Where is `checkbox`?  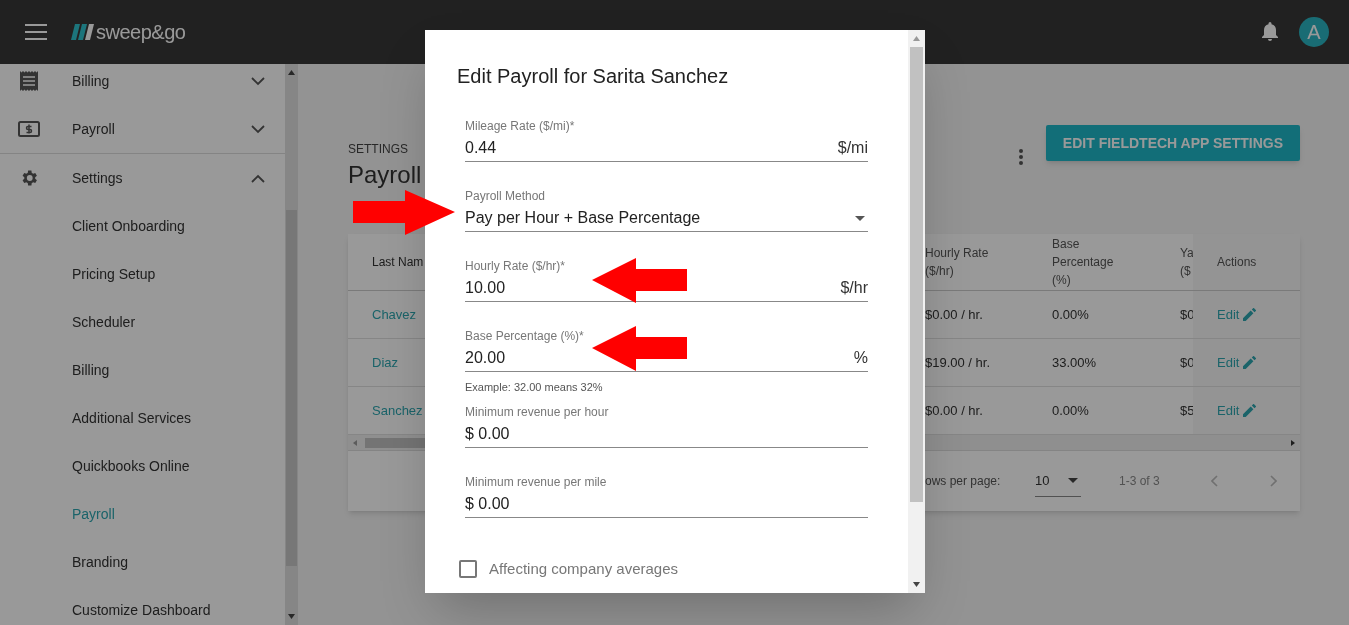
checkbox is located at coordinates (468, 568).